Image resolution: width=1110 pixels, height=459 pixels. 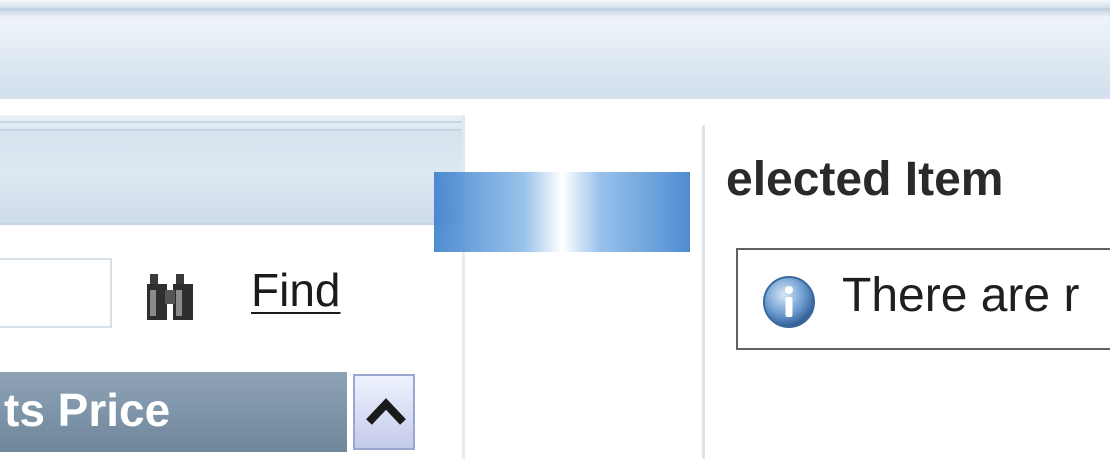 What do you see at coordinates (56, 293) in the screenshot?
I see `search-input` at bounding box center [56, 293].